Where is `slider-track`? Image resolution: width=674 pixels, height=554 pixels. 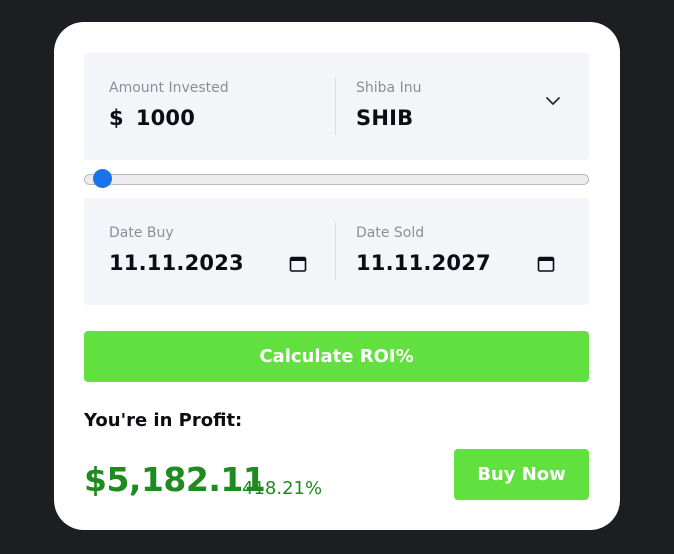 slider-track is located at coordinates (336, 179).